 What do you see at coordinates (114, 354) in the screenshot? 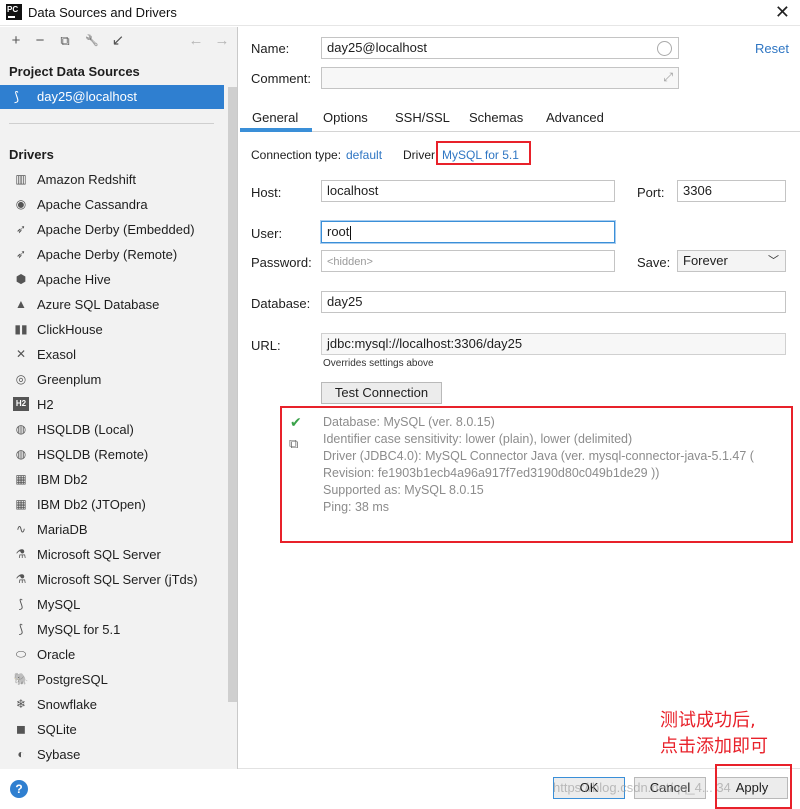
I see `driver-item: ✕ Exasol` at bounding box center [114, 354].